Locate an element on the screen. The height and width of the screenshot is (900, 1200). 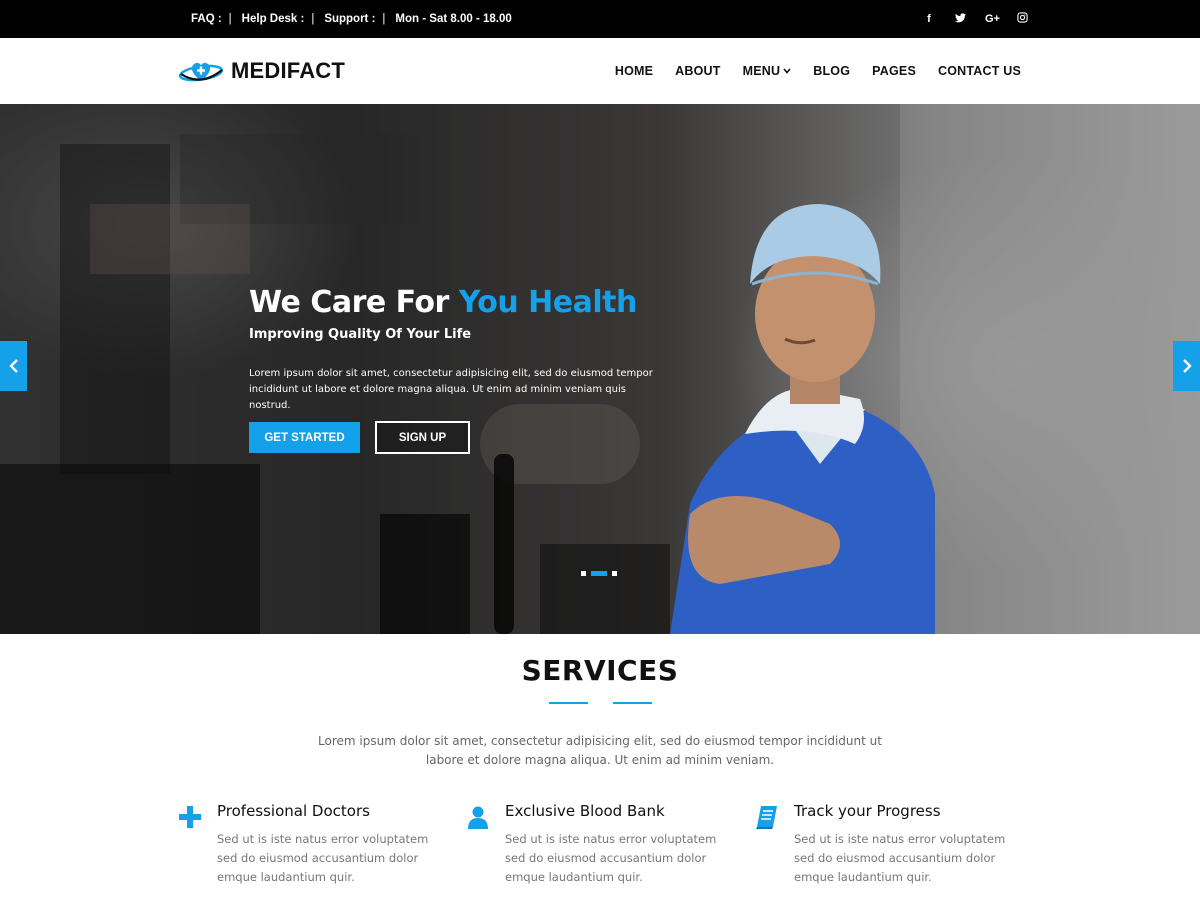
user-icon is located at coordinates (478, 817).